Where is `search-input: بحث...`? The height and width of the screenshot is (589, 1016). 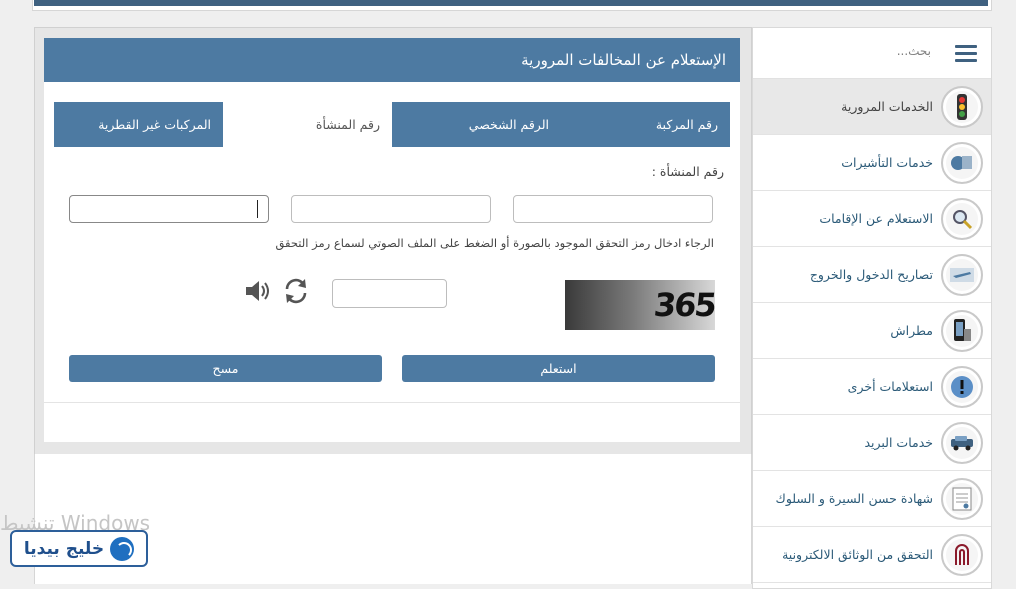 search-input: بحث... is located at coordinates (914, 51).